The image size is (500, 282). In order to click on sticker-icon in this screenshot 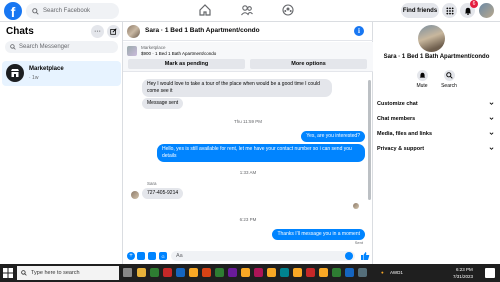, I will do `click(152, 256)`.